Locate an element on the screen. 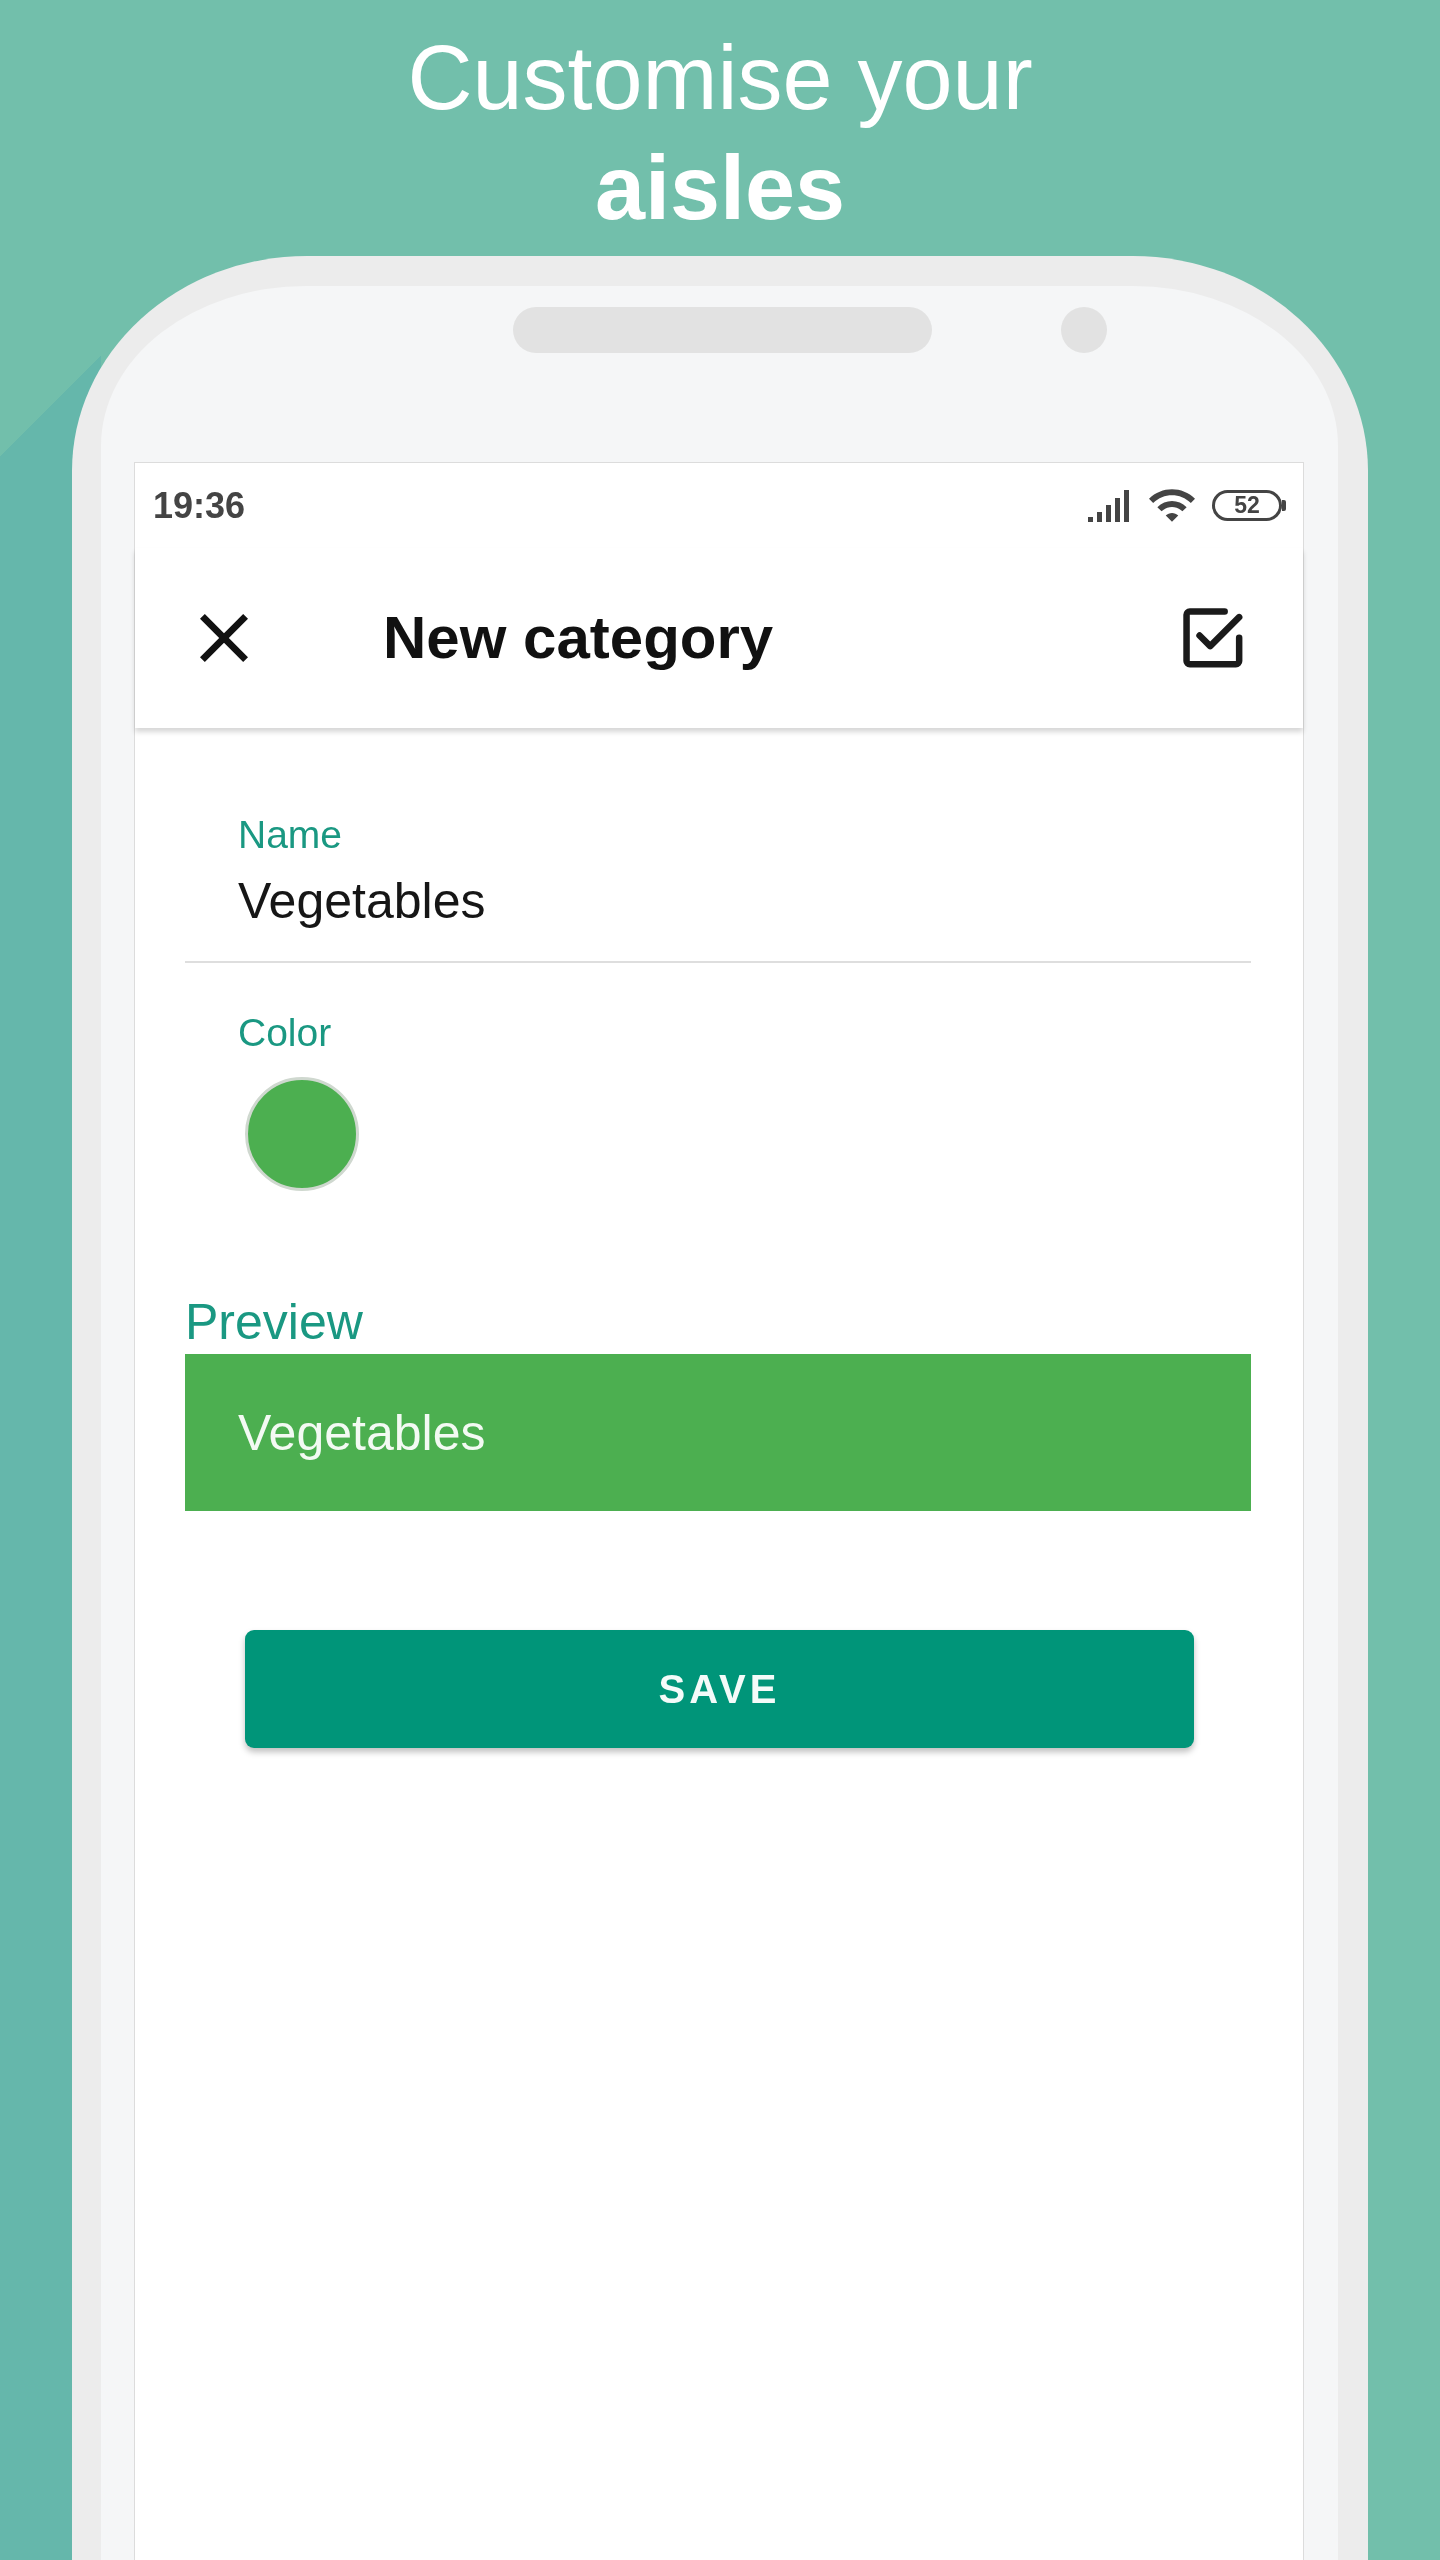 The image size is (1440, 2560). battery-indicator: 52 is located at coordinates (1249, 505).